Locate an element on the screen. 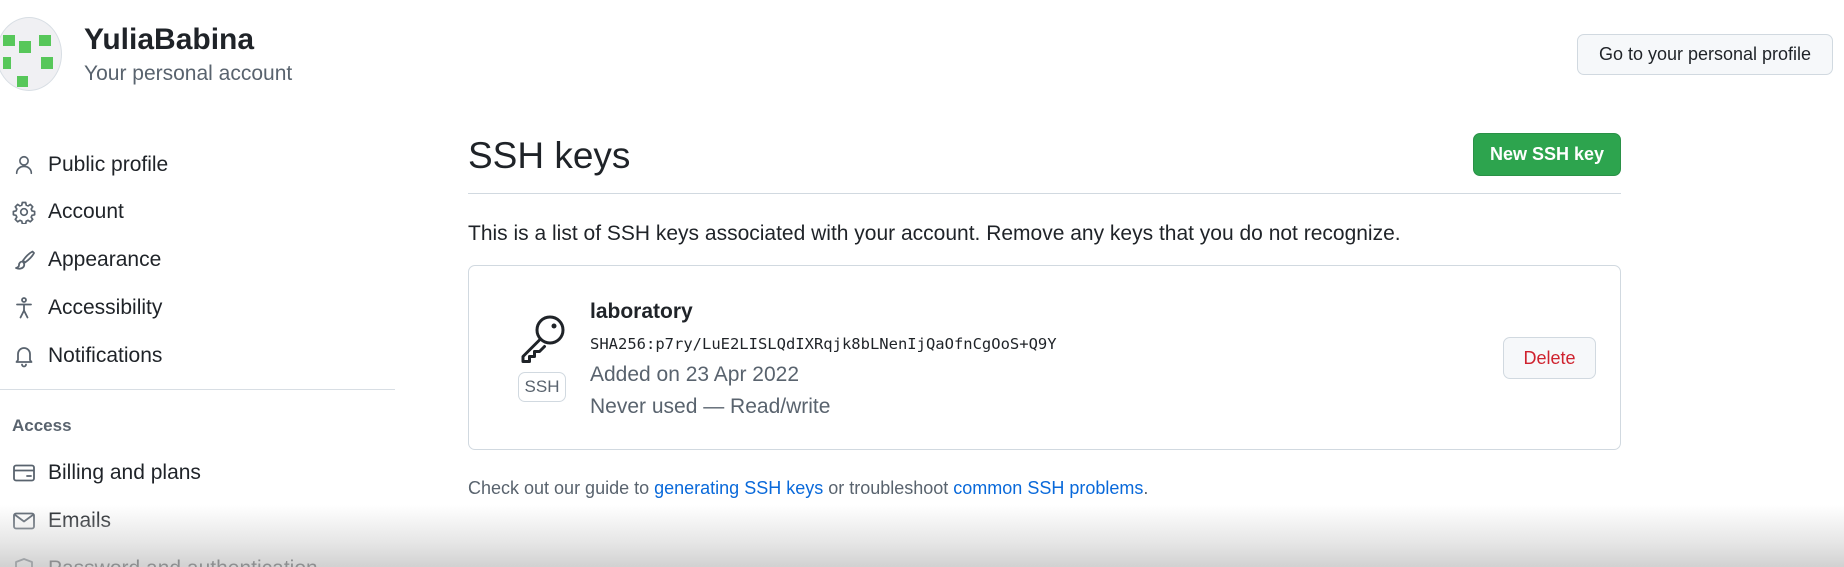 The width and height of the screenshot is (1844, 567). sidebar-item-accessibility: Accessibility is located at coordinates (198, 308).